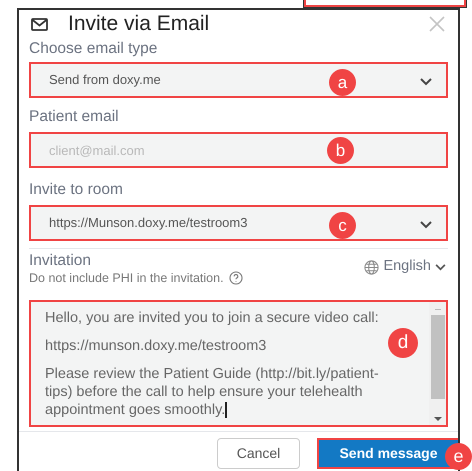  I want to click on dropdown: Send from doxy.me a, so click(238, 80).